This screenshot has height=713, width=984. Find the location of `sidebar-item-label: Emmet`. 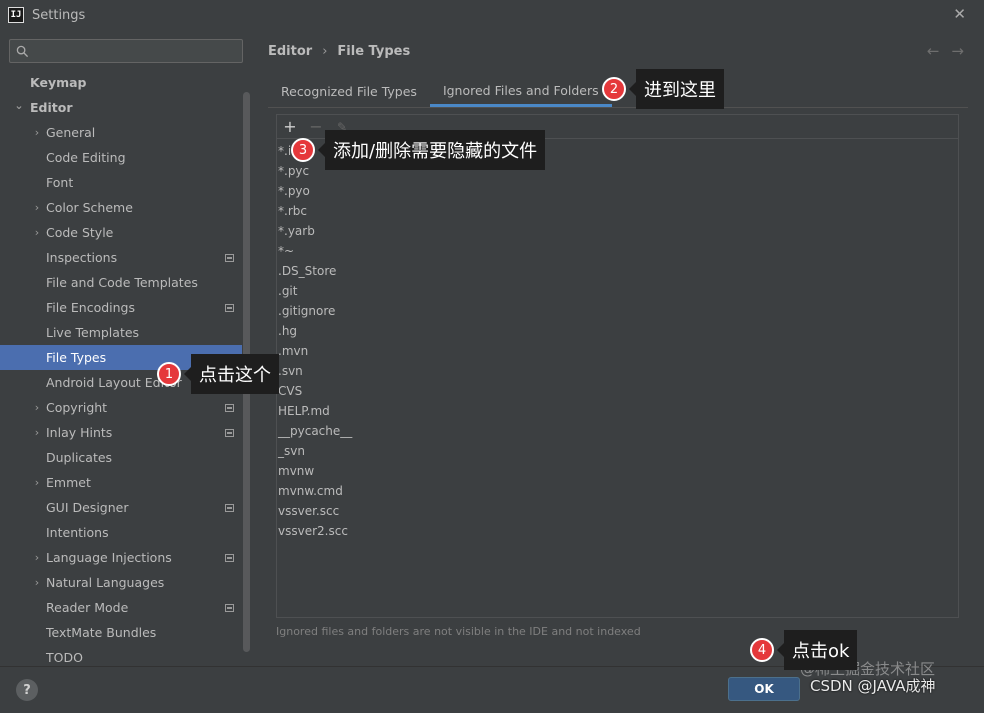

sidebar-item-label: Emmet is located at coordinates (68, 482).